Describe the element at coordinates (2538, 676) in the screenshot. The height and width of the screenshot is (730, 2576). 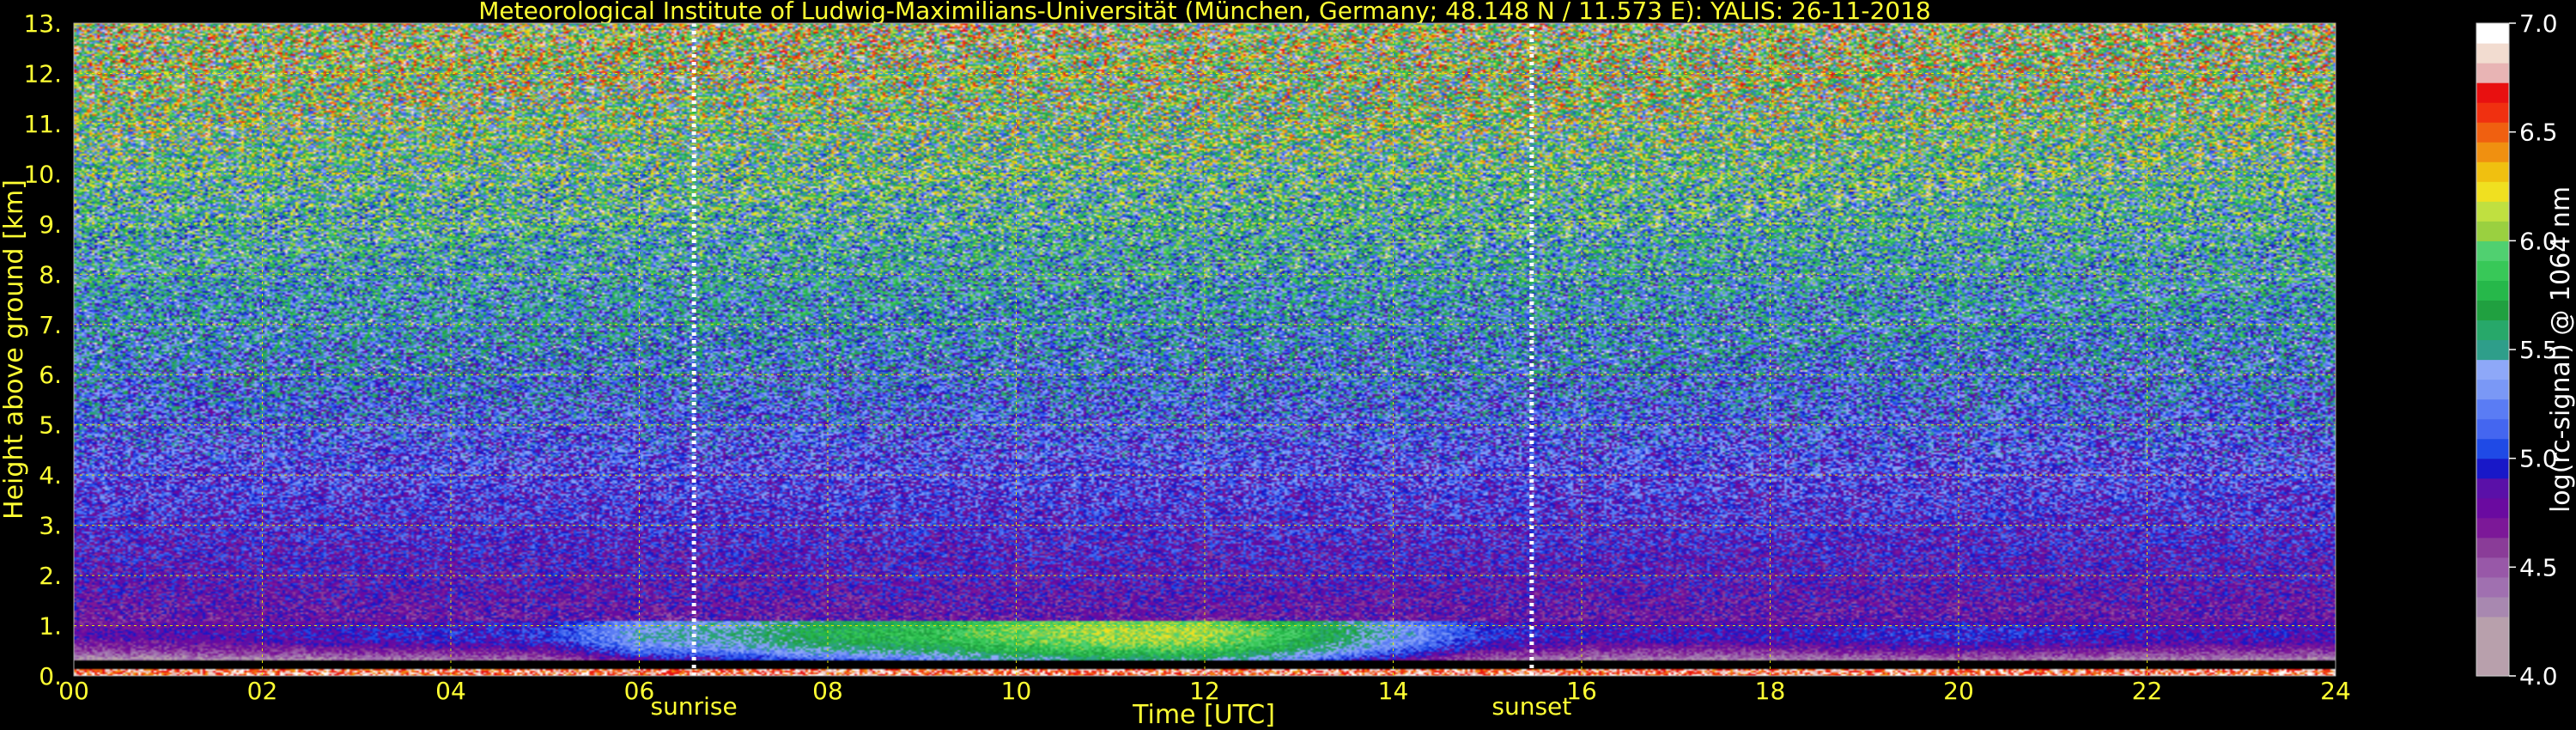
I see `colorbar-tick-label: 4.0` at that location.